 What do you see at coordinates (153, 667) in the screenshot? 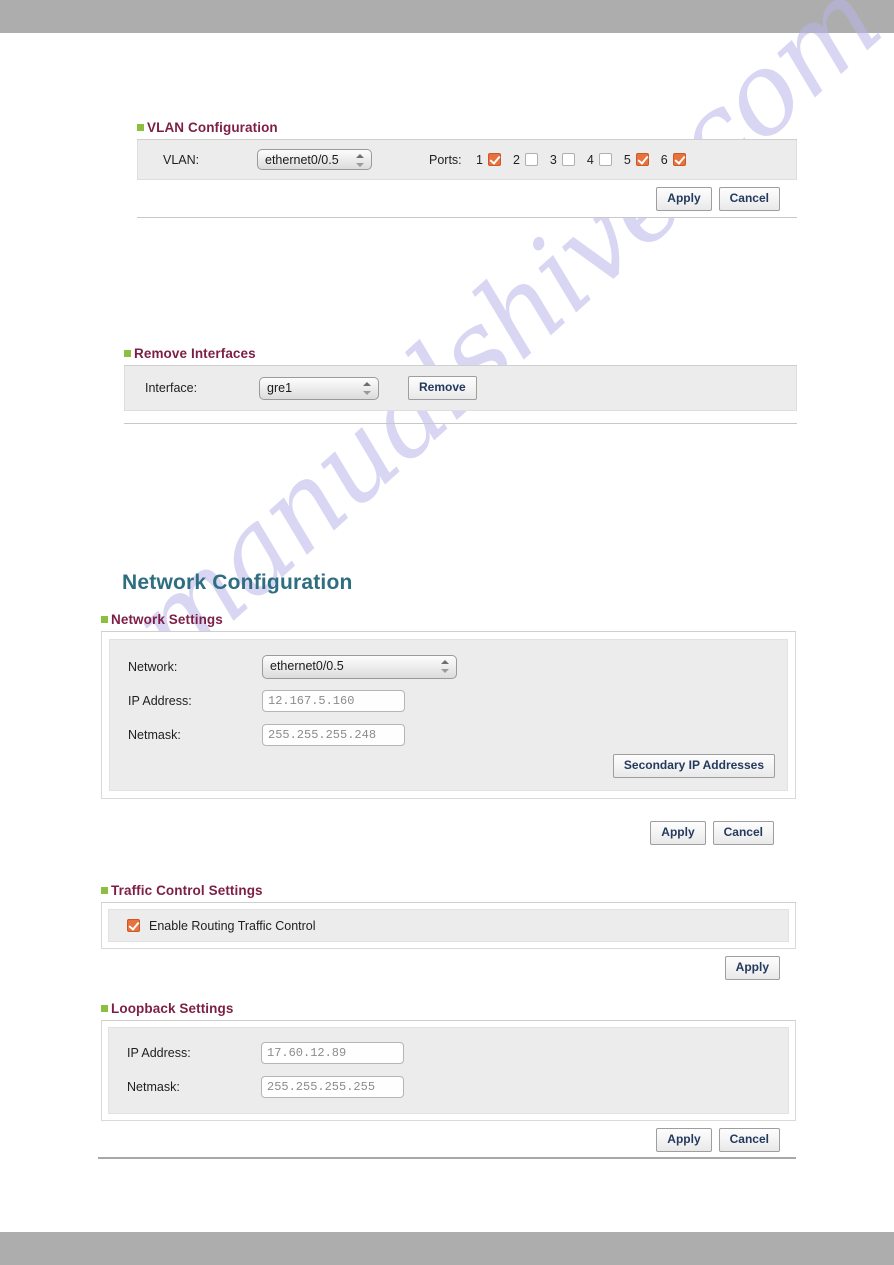
I see `network-label: Network:` at bounding box center [153, 667].